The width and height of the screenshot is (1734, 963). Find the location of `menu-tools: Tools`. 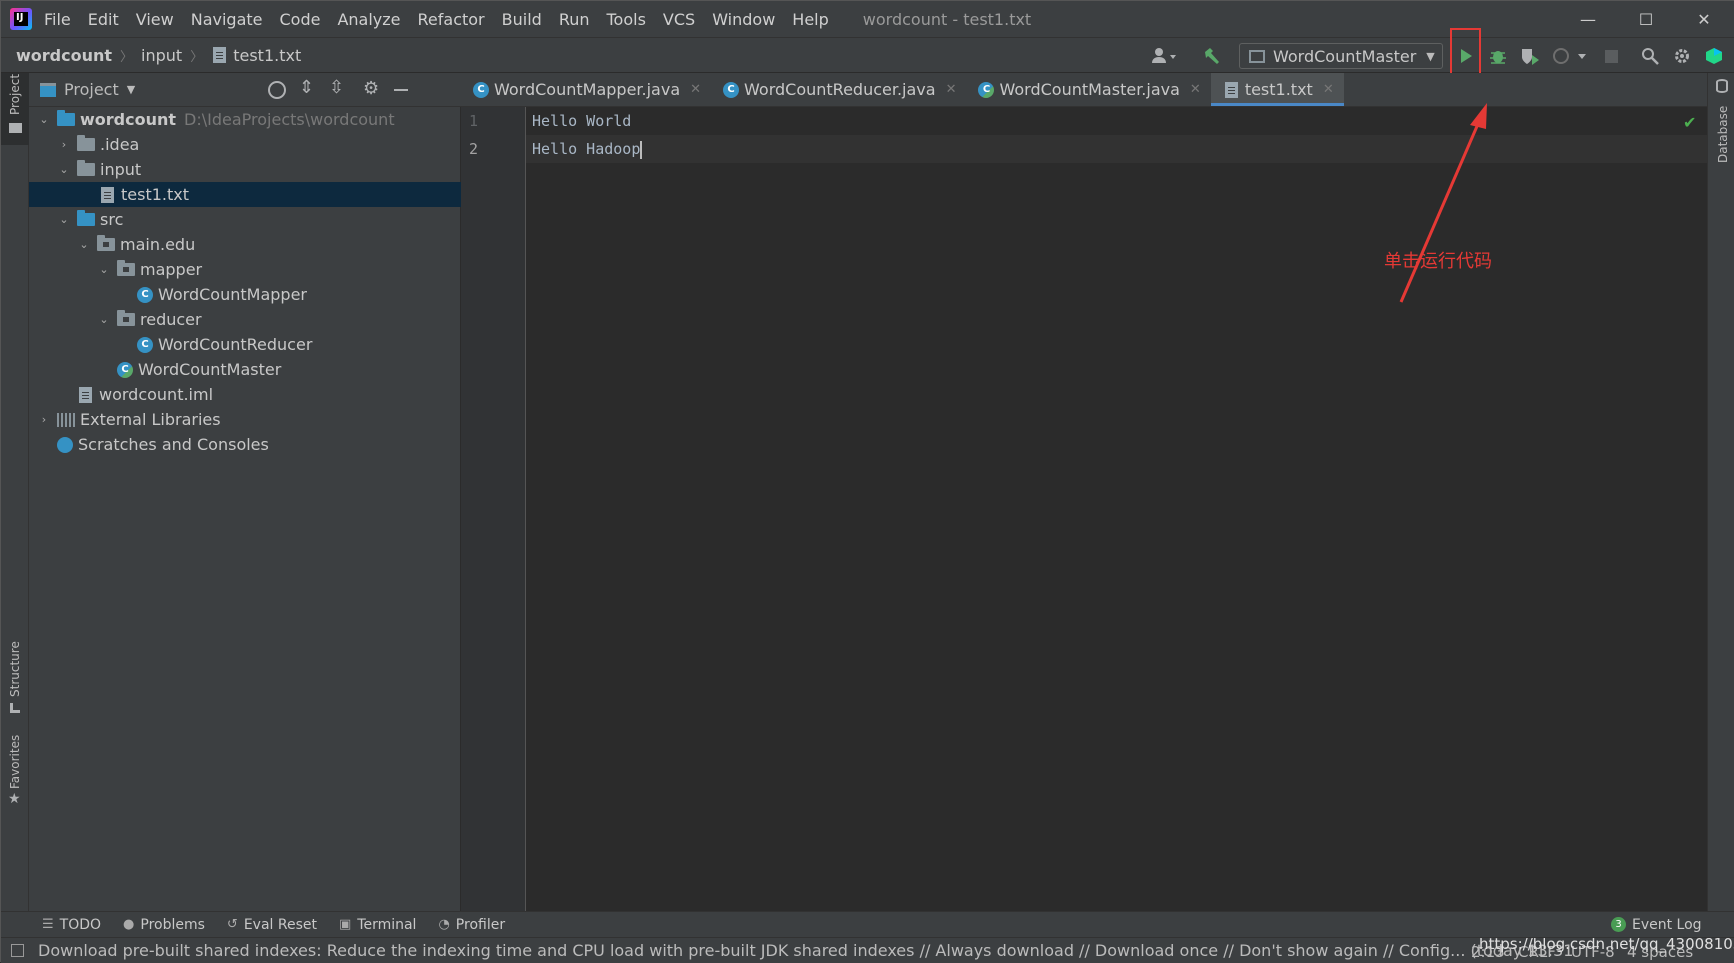

menu-tools: Tools is located at coordinates (626, 19).